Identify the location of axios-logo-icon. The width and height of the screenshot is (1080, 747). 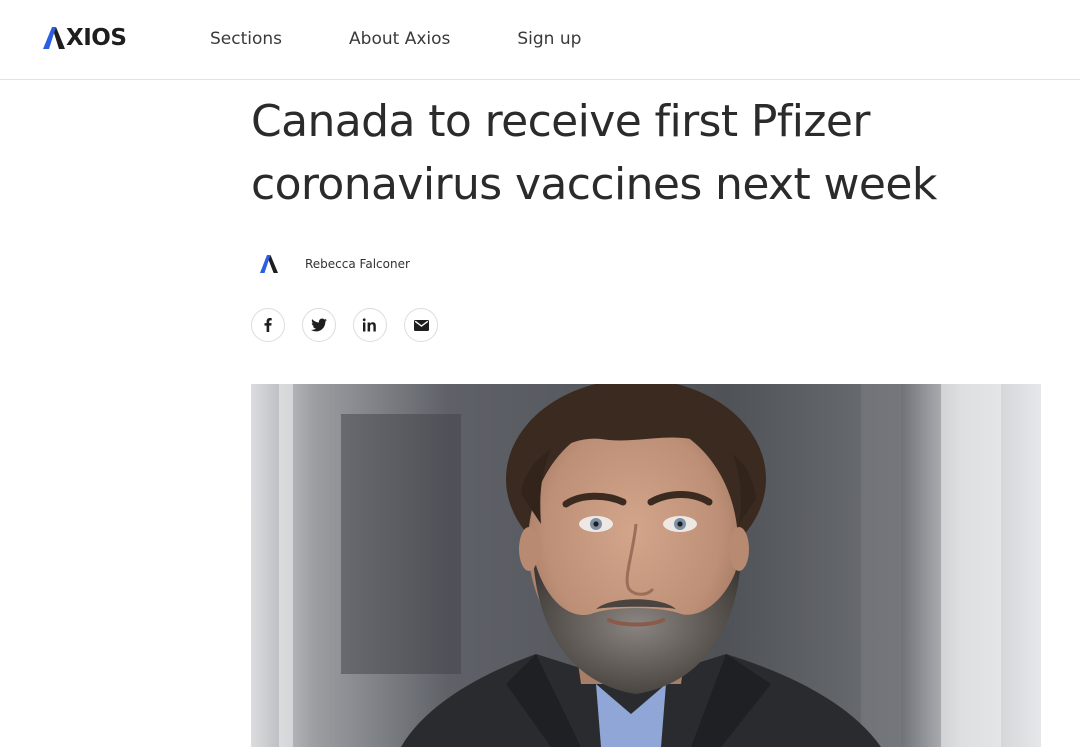
(54, 38).